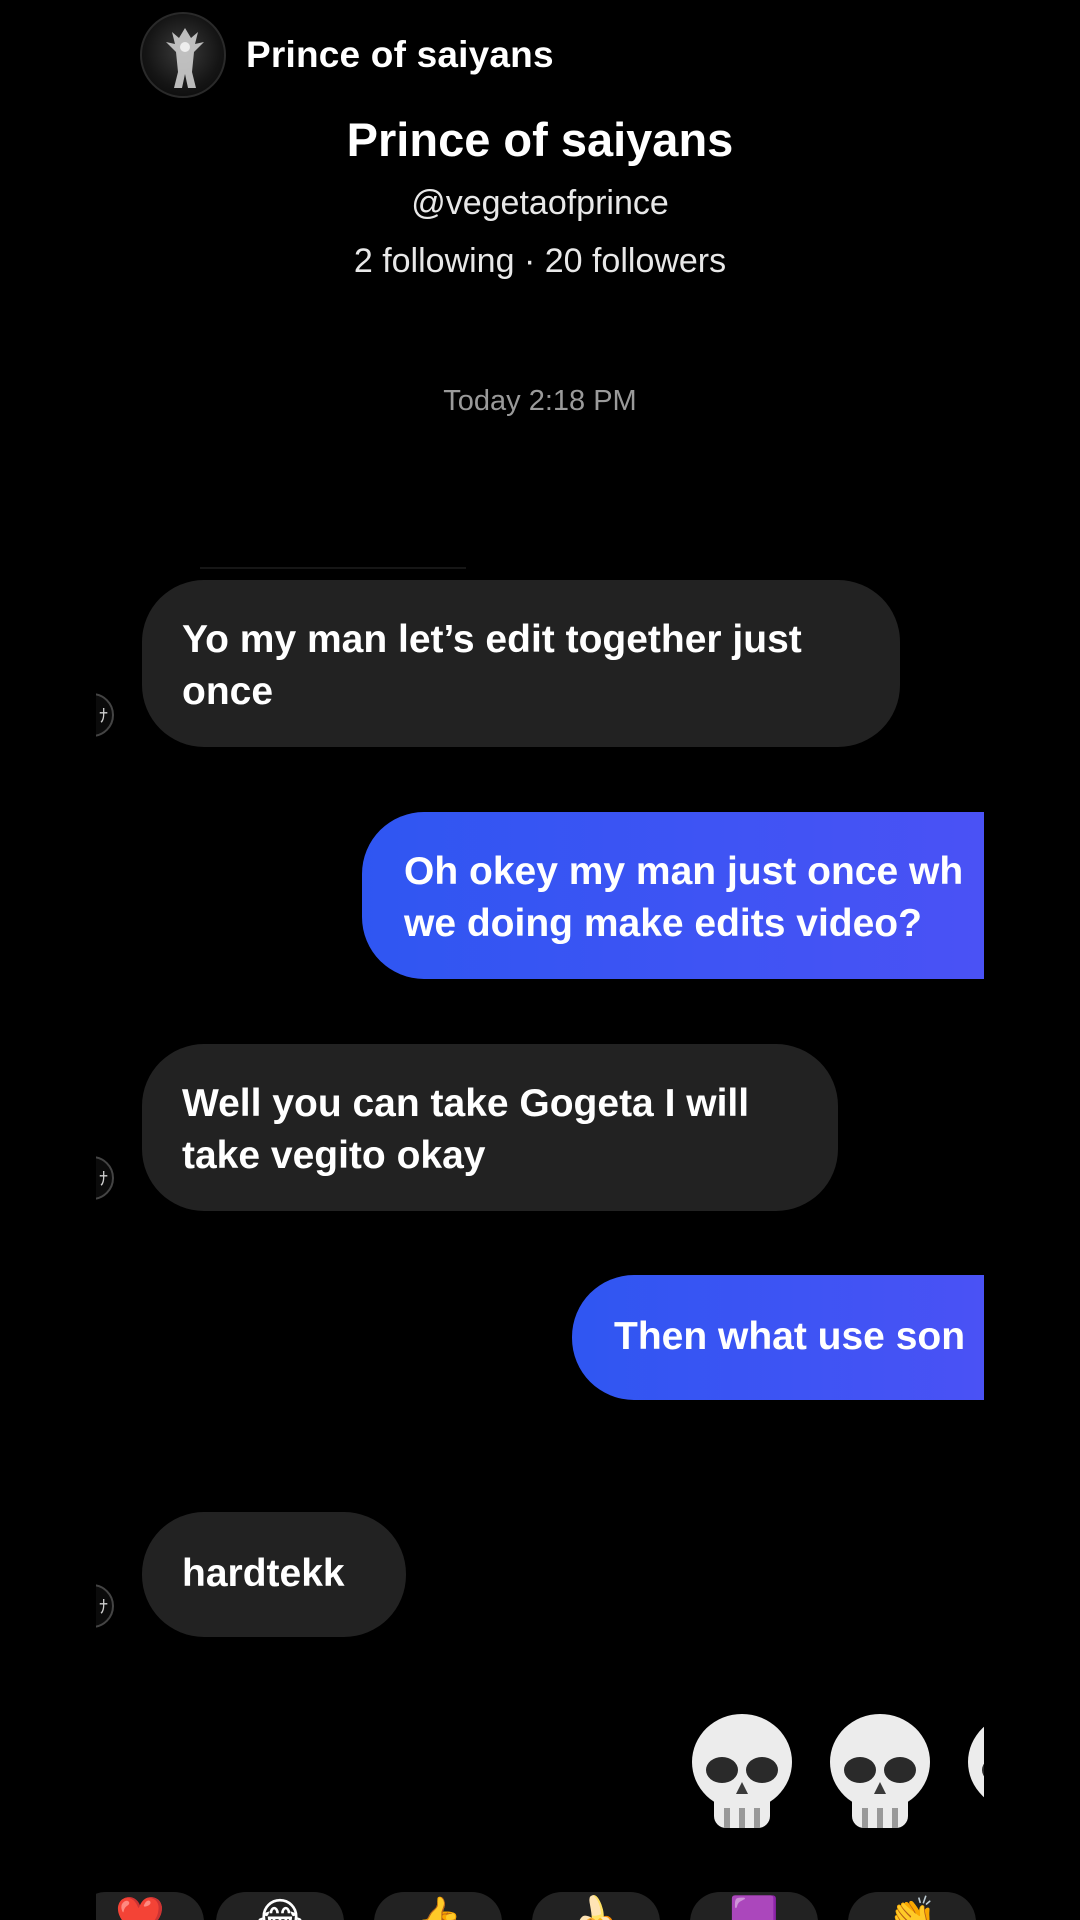 This screenshot has width=1080, height=1920. Describe the element at coordinates (596, 1906) in the screenshot. I see `reaction-banana-button: 🍌` at that location.